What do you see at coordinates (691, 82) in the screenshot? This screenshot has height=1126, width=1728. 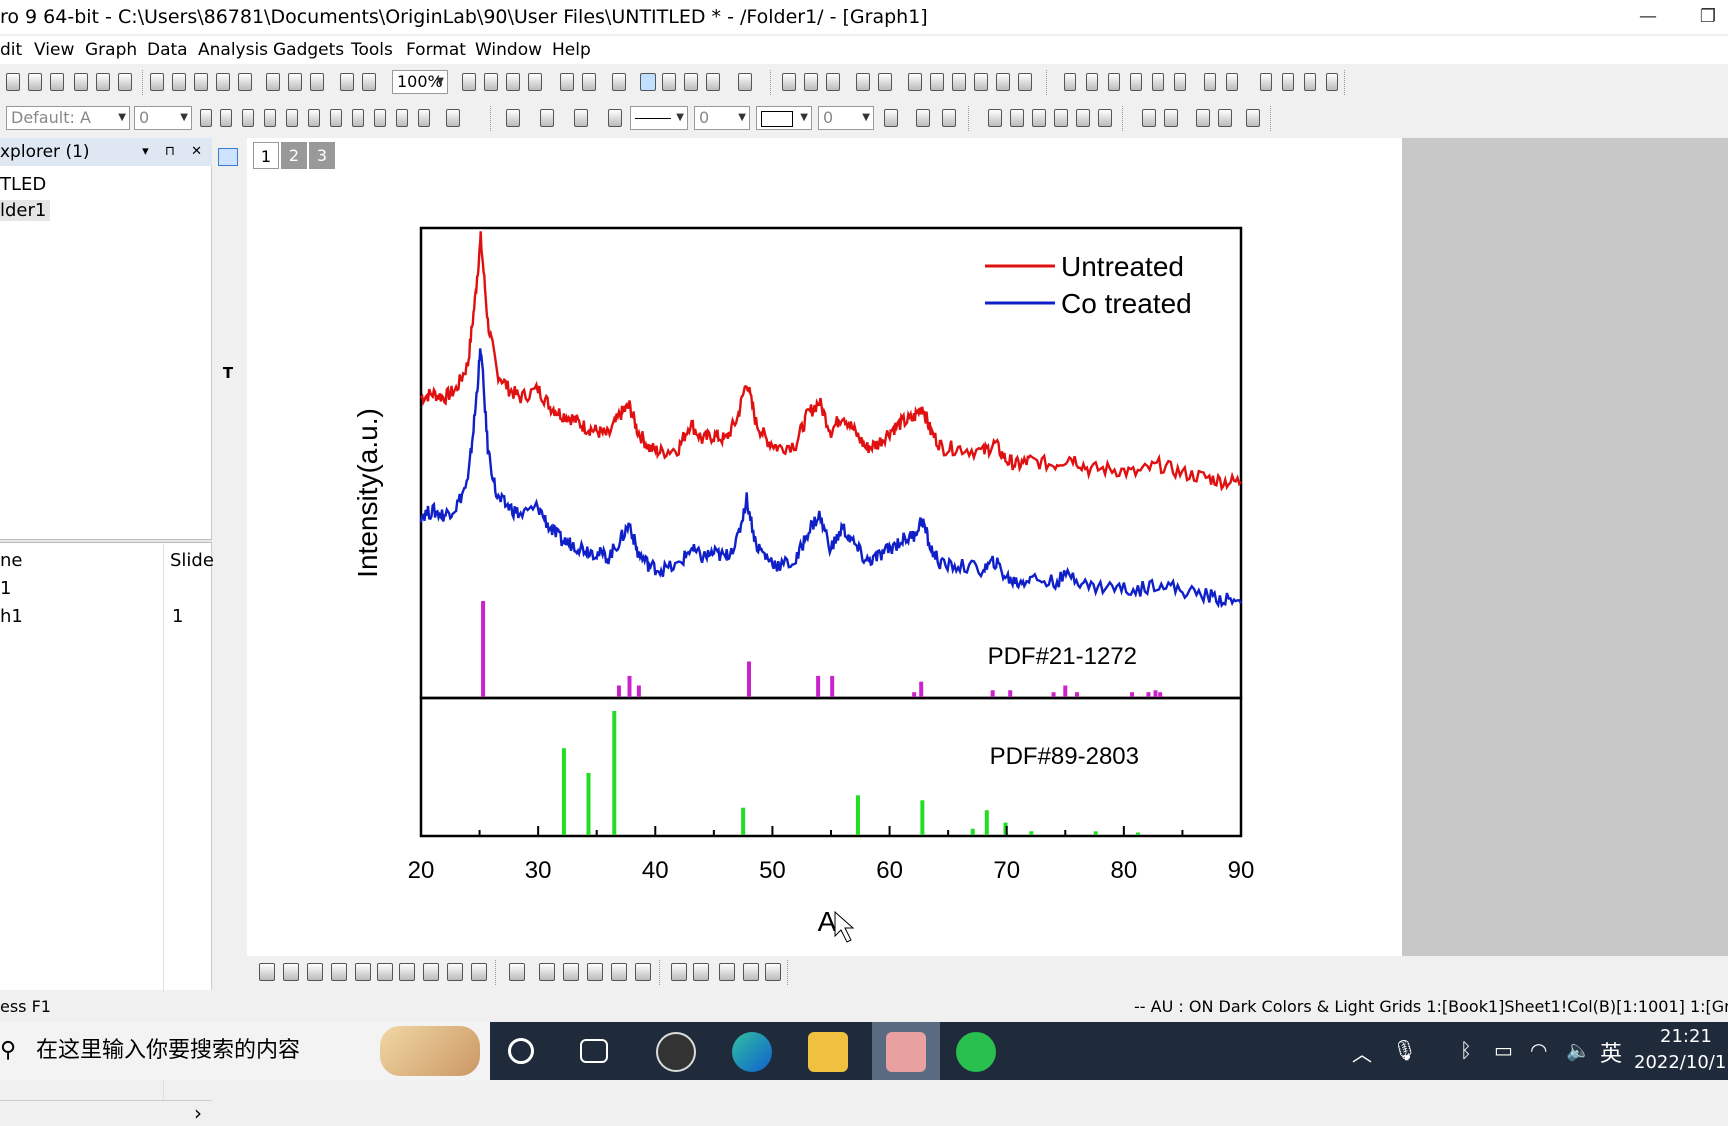 I see `smart-hint-icon` at bounding box center [691, 82].